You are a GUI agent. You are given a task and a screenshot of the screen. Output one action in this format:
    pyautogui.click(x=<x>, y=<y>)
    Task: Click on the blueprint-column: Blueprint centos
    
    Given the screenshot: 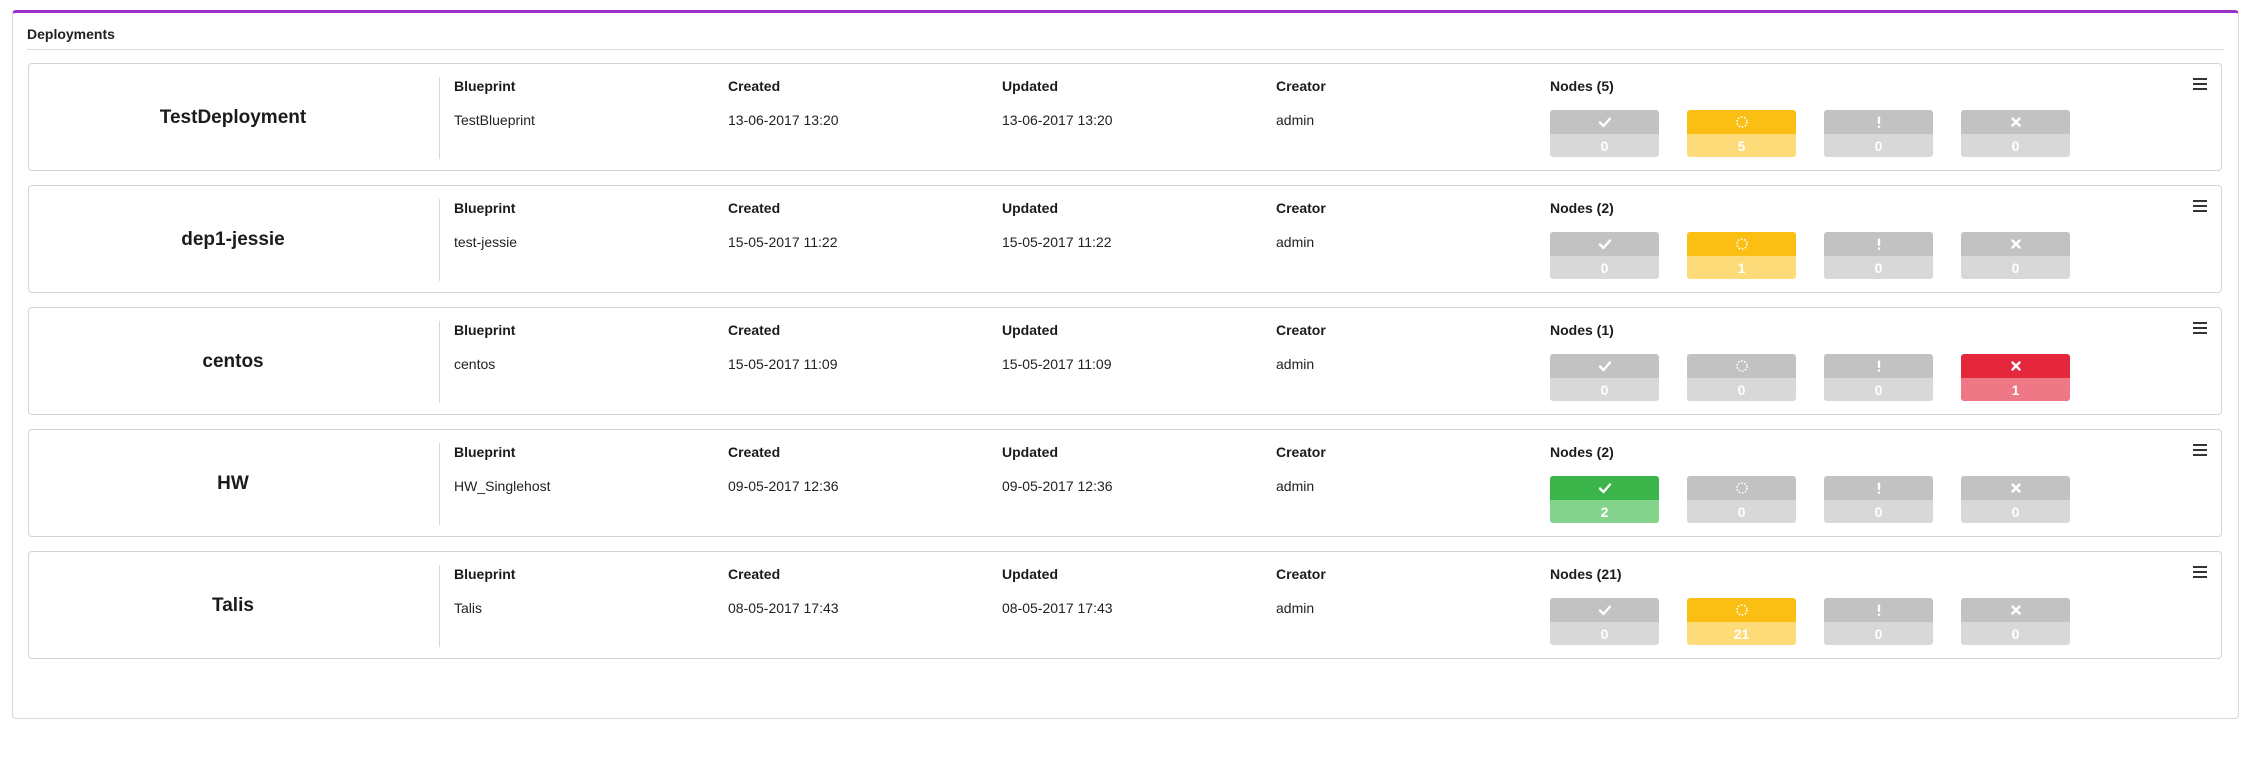 What is the action you would take?
    pyautogui.click(x=484, y=347)
    